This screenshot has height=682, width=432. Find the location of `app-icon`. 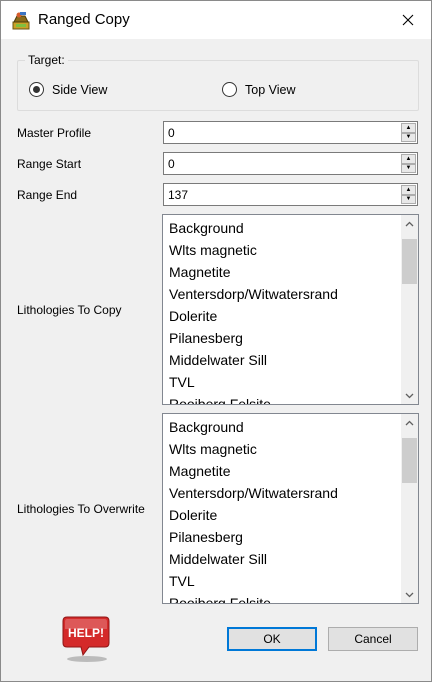

app-icon is located at coordinates (21, 21).